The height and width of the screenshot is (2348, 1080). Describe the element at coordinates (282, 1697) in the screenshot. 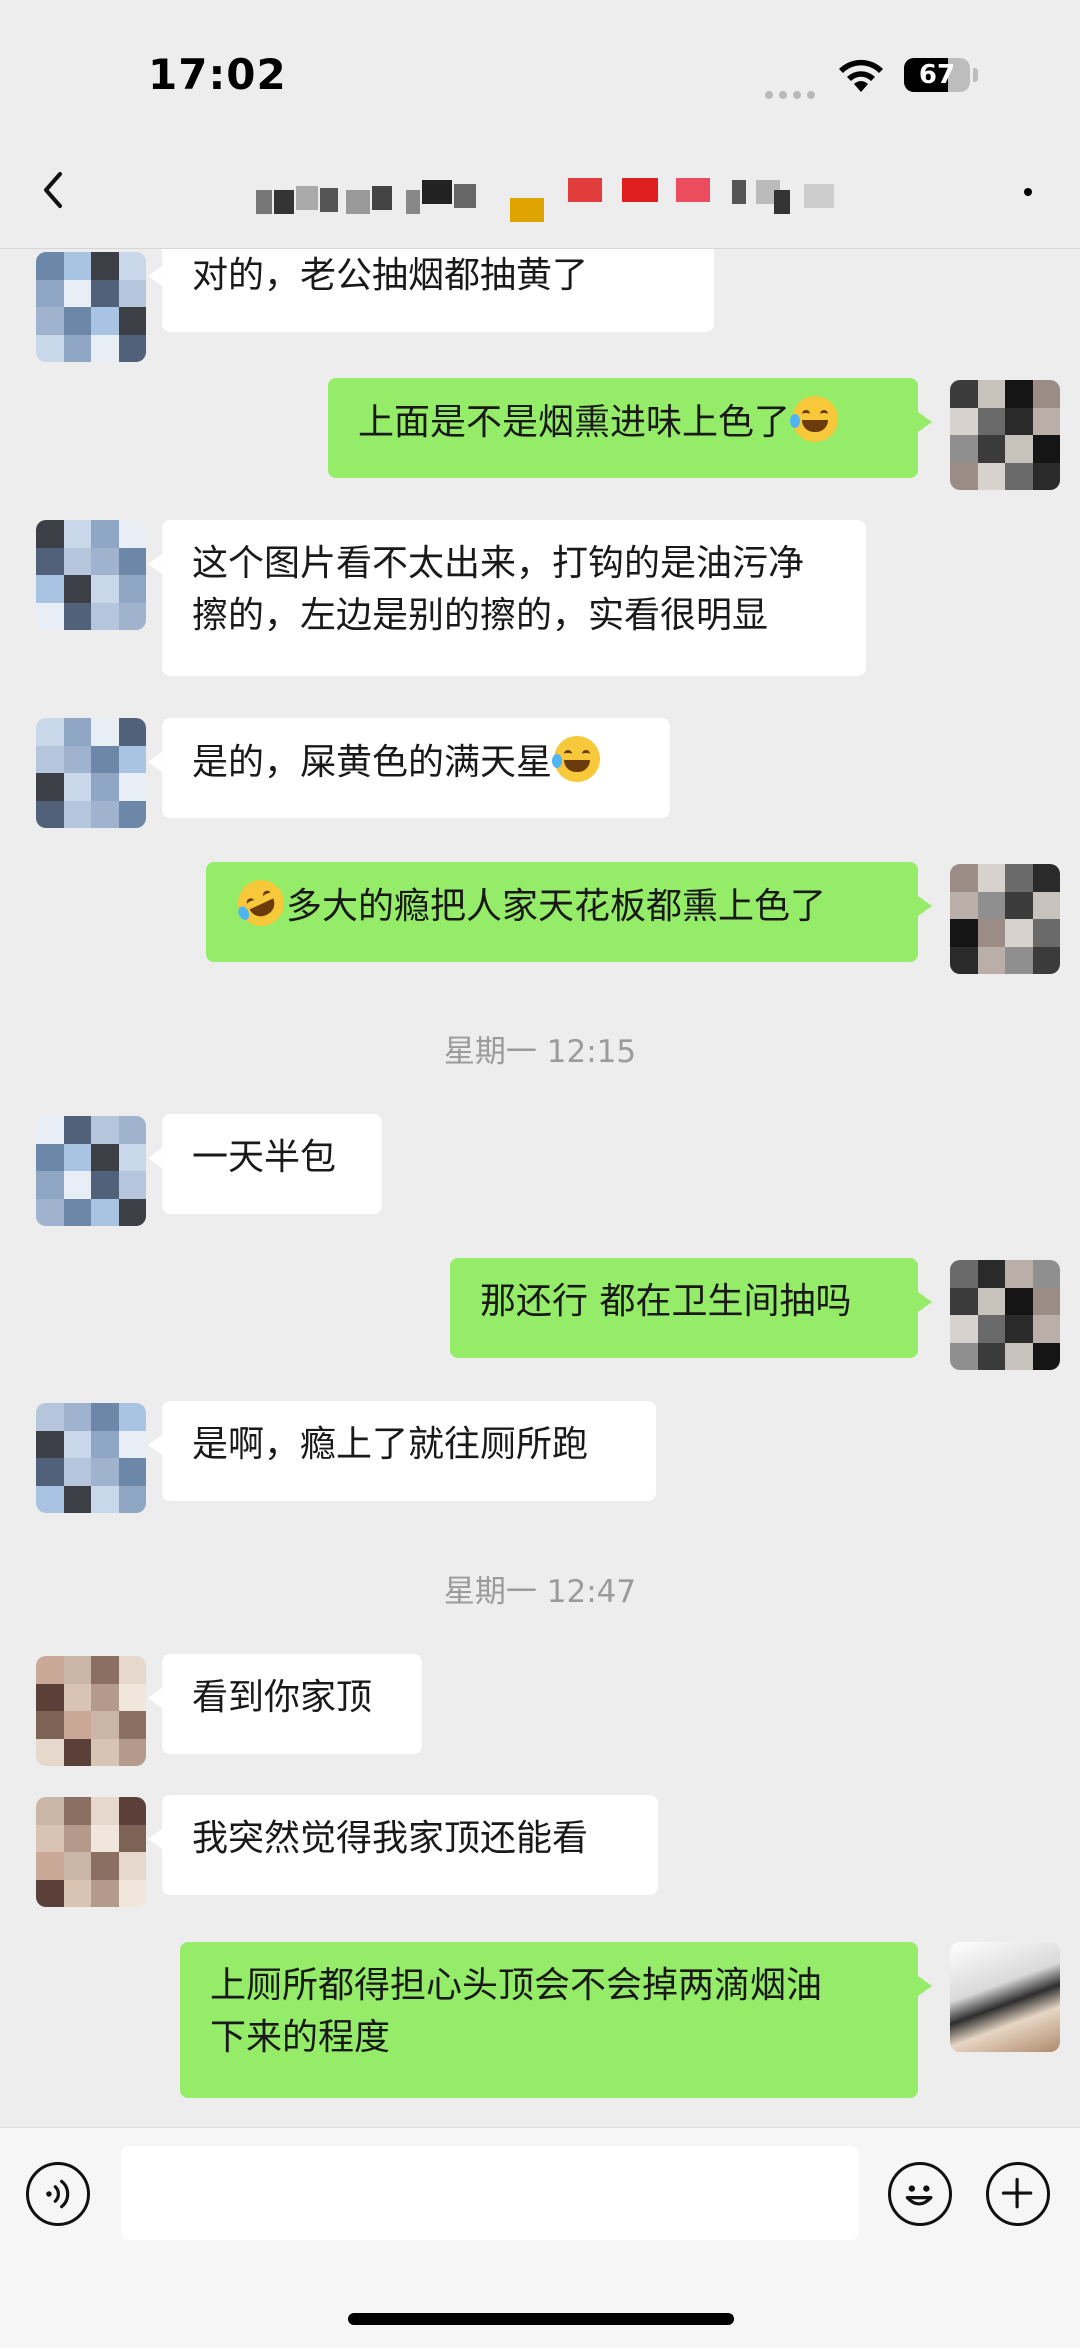

I see `message-text: 看到你家顶` at that location.